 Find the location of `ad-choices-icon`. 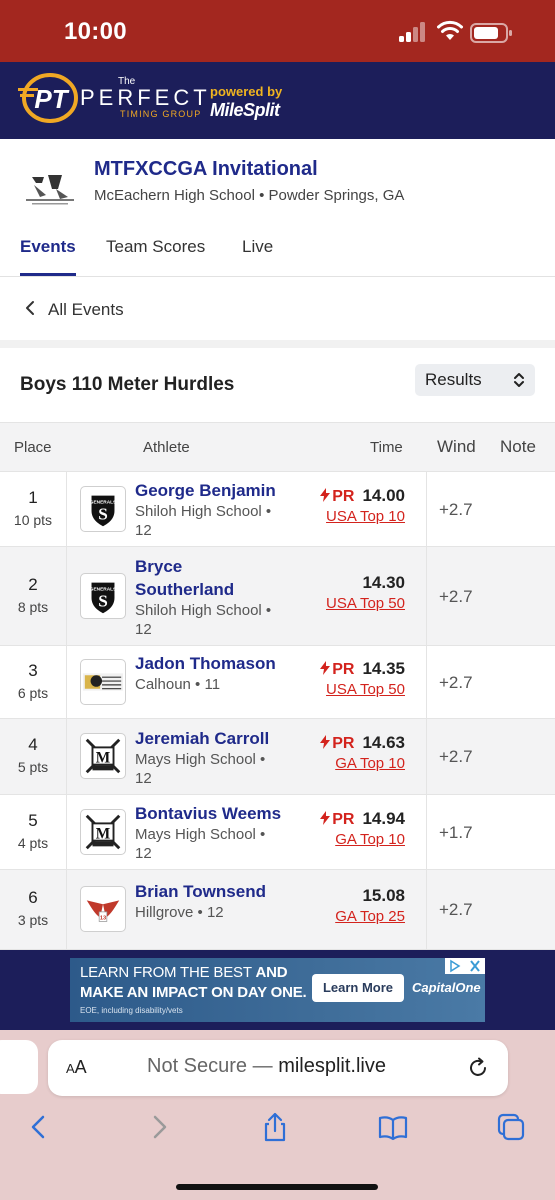

ad-choices-icon is located at coordinates (465, 966).